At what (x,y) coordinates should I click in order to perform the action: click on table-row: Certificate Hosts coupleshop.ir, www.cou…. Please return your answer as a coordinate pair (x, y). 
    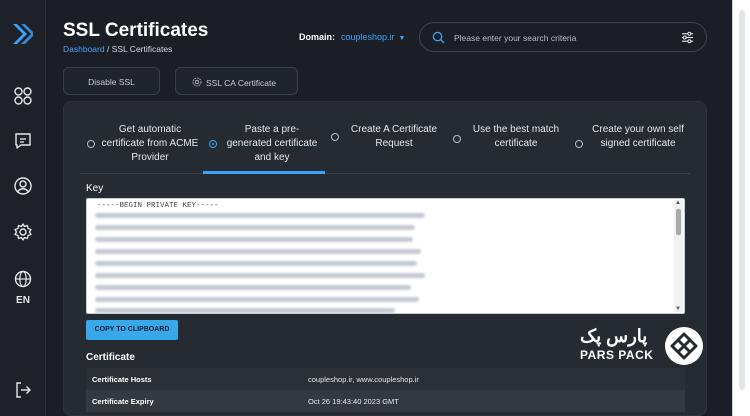
    Looking at the image, I should click on (385, 379).